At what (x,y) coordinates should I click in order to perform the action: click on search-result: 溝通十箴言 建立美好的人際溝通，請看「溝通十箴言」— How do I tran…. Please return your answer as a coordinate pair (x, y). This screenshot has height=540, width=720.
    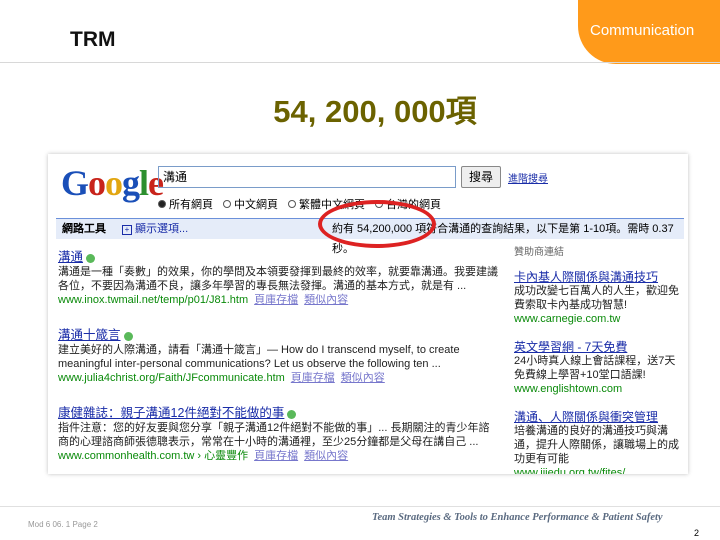
    Looking at the image, I should click on (278, 356).